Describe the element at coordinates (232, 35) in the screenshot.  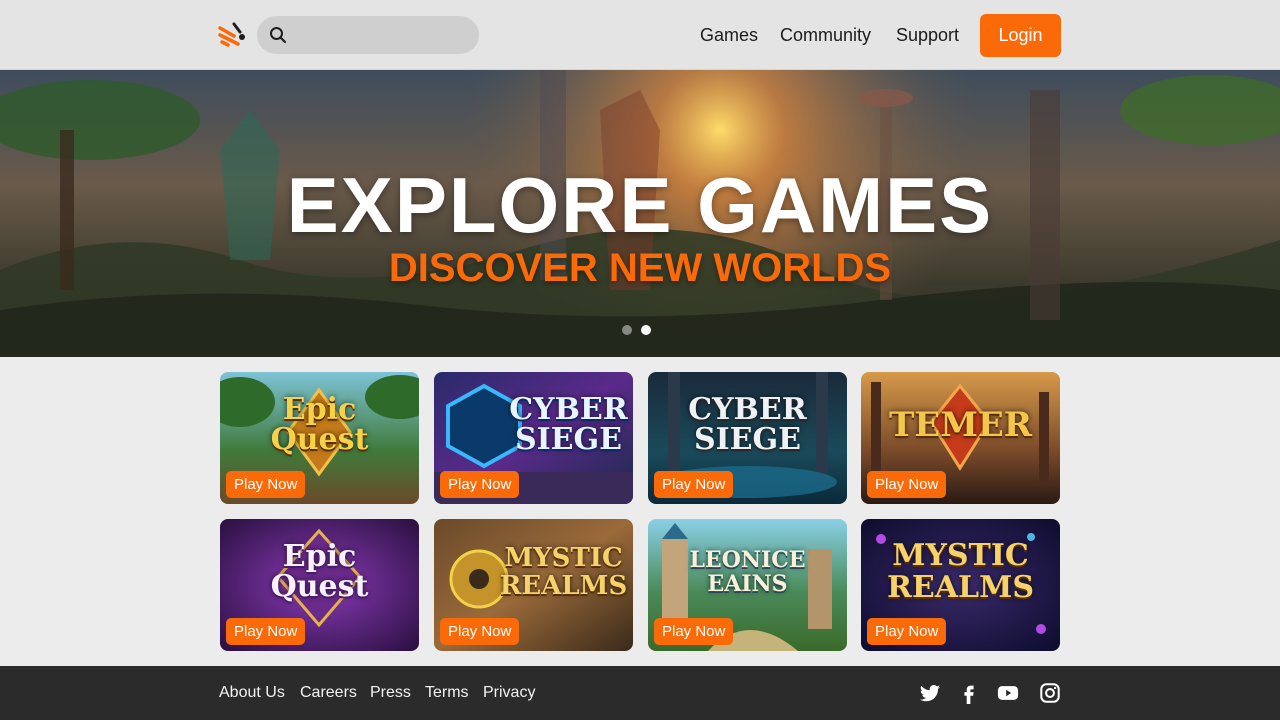
I see `brand-logo-icon` at that location.